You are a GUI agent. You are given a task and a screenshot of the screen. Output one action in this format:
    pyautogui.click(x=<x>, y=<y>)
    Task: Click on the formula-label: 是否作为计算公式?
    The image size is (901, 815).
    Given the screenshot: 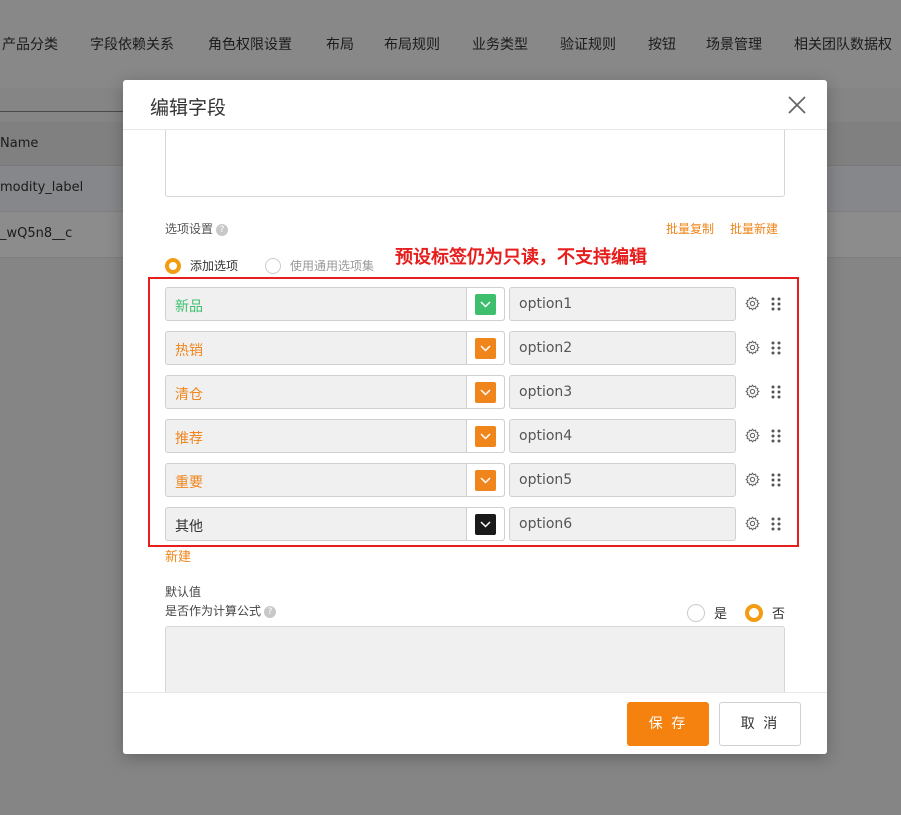 What is the action you would take?
    pyautogui.click(x=221, y=610)
    